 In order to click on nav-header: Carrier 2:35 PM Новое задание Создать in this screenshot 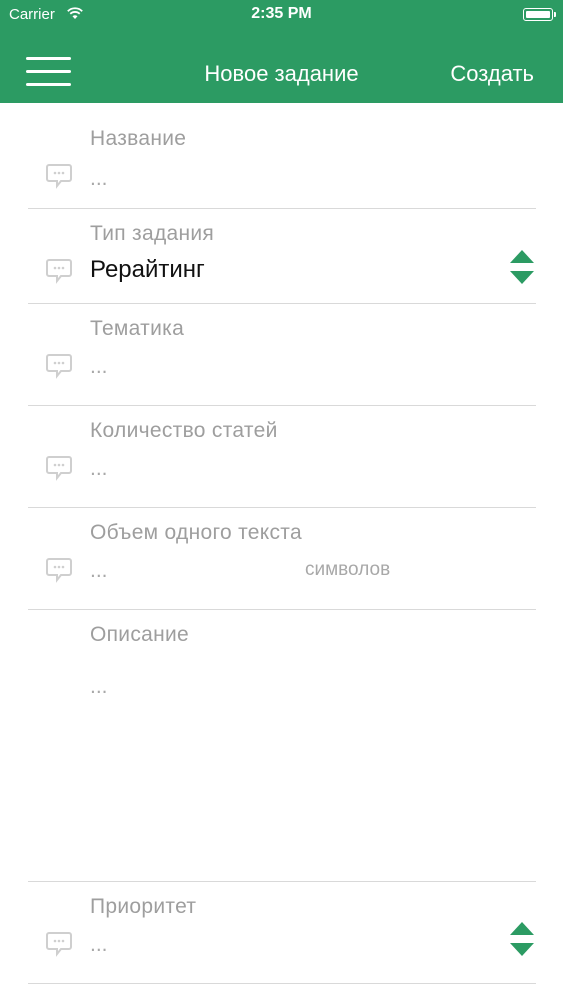, I will do `click(281, 51)`.